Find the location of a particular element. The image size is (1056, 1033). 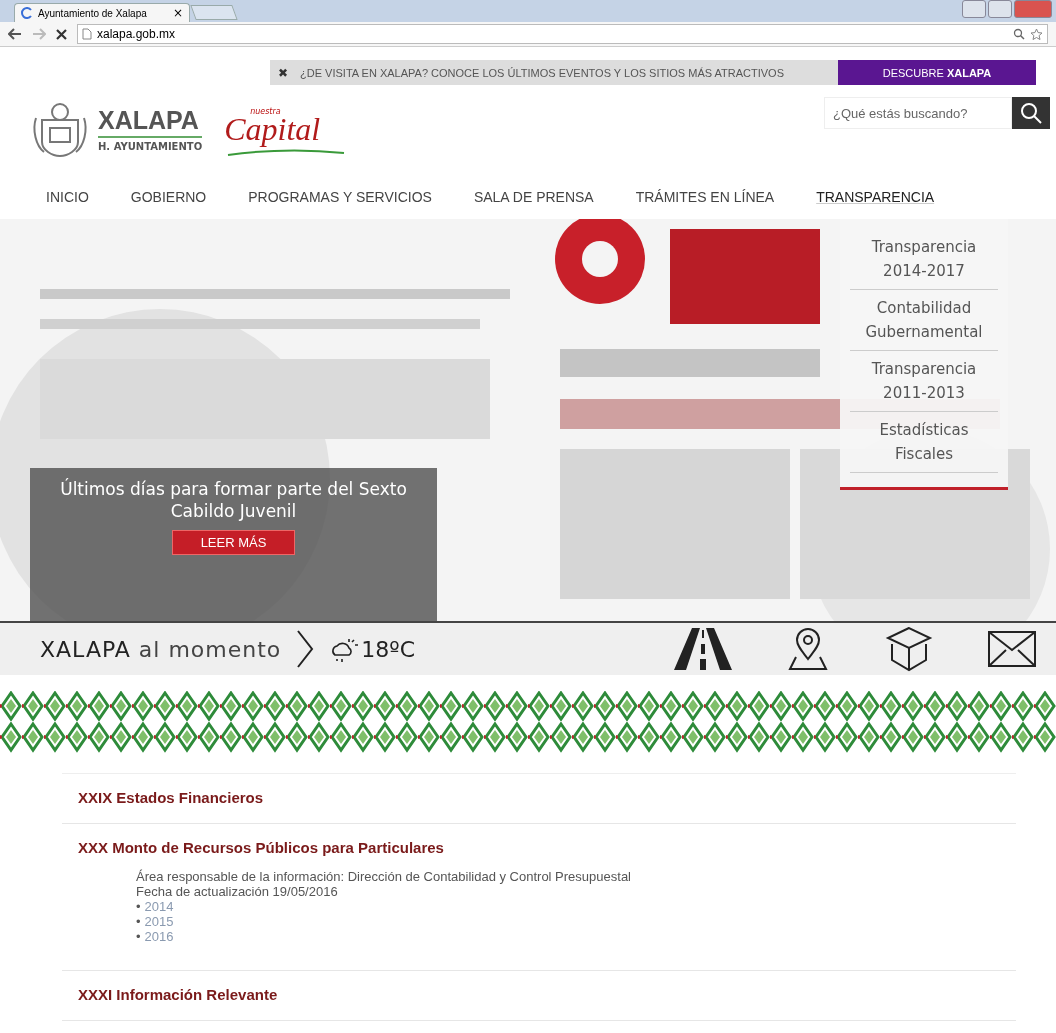

dropdown-item: Transparencia 2014-2017 is located at coordinates (924, 259).